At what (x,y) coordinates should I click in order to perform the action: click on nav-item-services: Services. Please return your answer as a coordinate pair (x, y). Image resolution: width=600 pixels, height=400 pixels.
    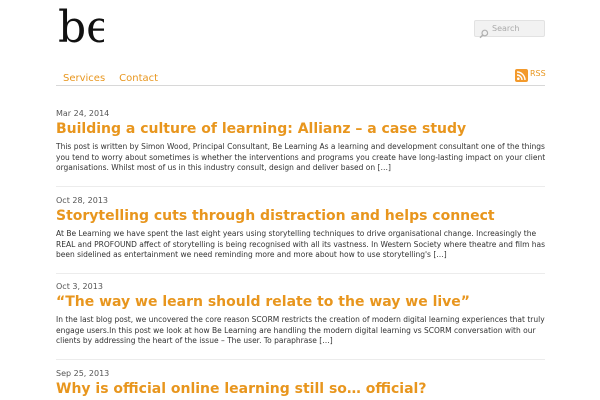
    Looking at the image, I should click on (84, 78).